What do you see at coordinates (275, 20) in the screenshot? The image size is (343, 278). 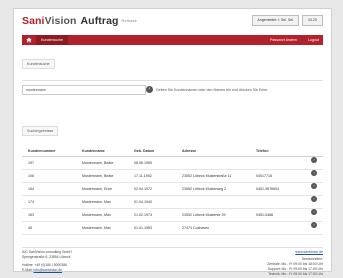 I see `user-badge: Angemeldet: f. Sel. Sel.` at bounding box center [275, 20].